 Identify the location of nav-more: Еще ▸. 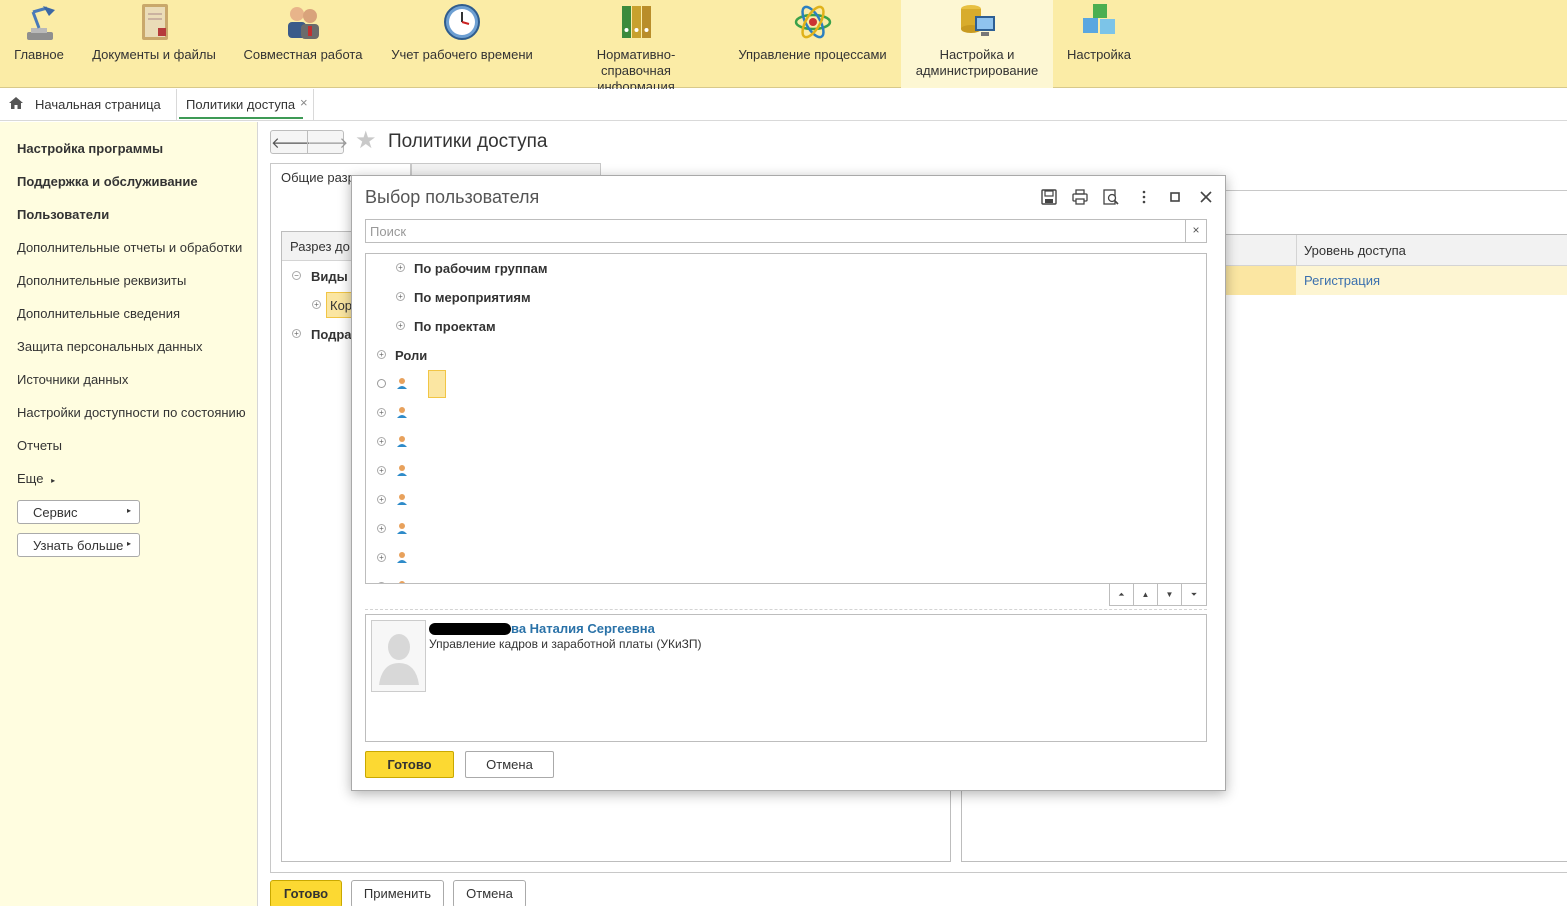
(36, 478).